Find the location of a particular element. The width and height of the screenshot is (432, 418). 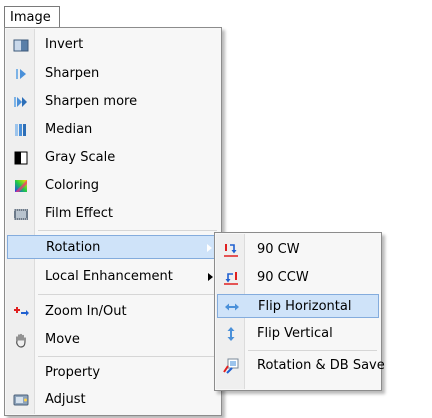

menu-item-label: Median is located at coordinates (69, 129).